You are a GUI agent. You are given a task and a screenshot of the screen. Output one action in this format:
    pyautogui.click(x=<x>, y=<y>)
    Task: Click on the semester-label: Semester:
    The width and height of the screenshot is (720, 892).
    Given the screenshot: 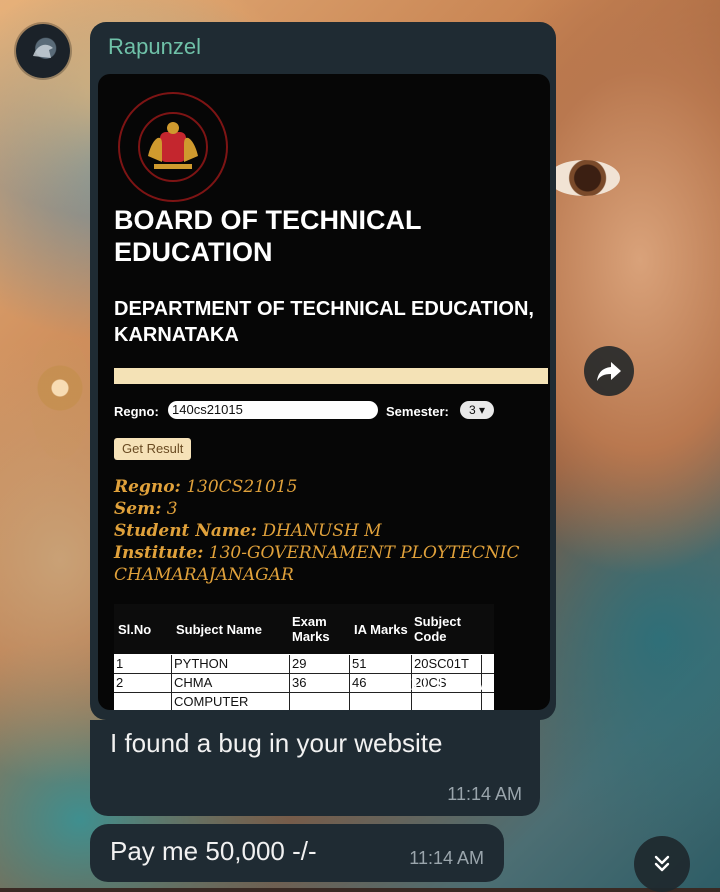 What is the action you would take?
    pyautogui.click(x=417, y=411)
    